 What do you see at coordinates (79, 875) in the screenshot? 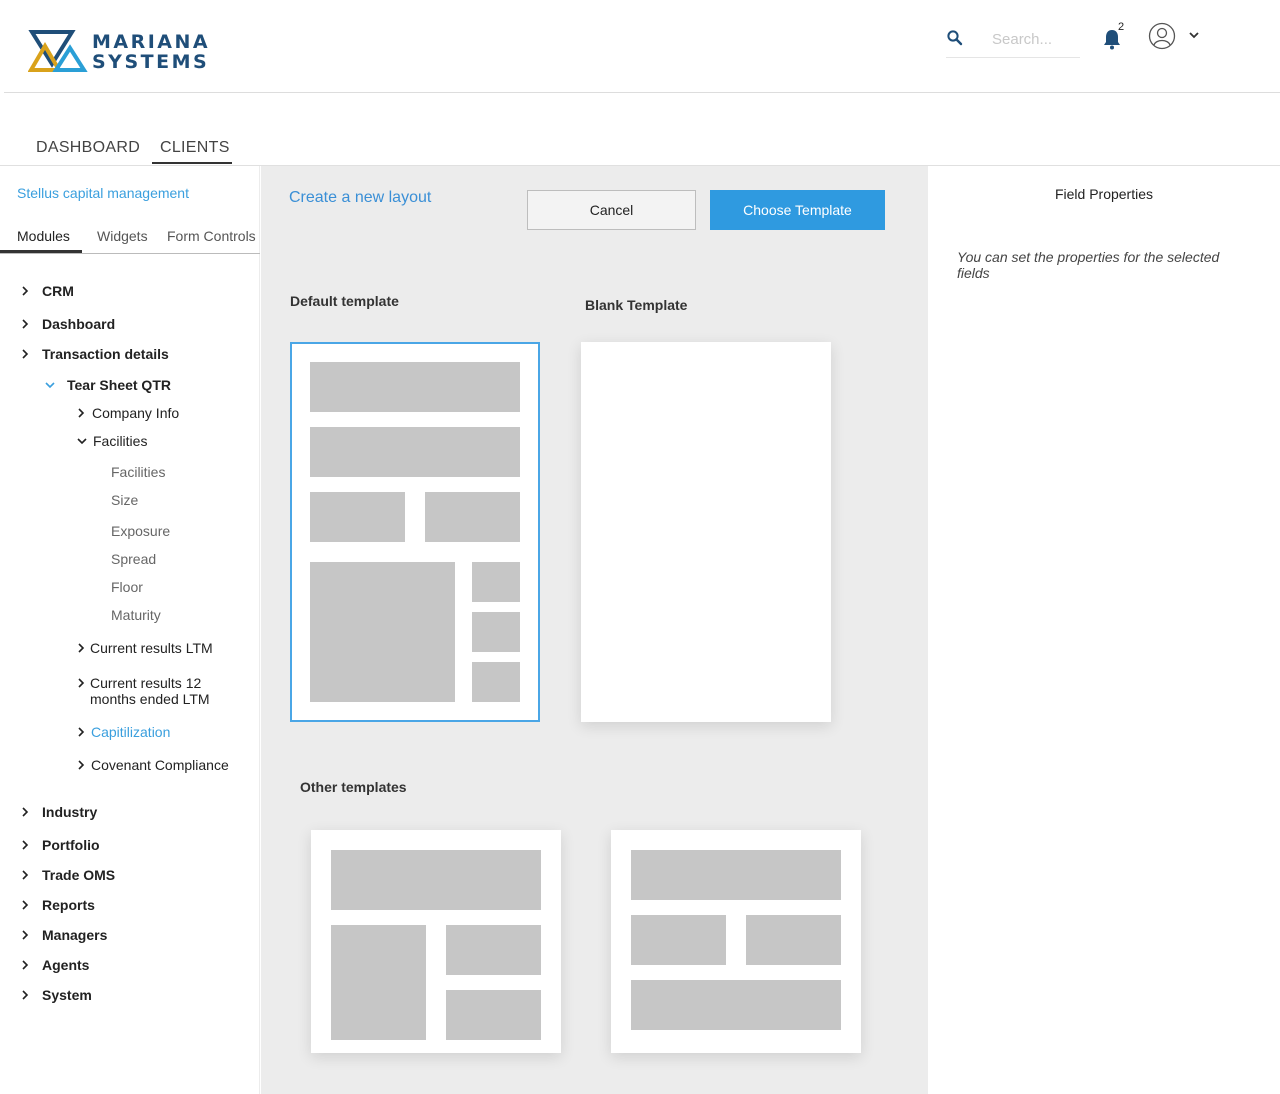
I see `tree-item-label: Trade OMS` at bounding box center [79, 875].